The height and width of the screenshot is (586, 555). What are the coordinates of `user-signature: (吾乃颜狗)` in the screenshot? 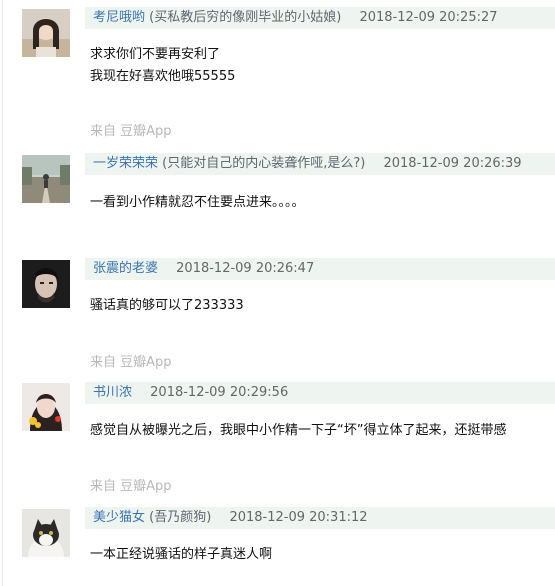 It's located at (180, 517).